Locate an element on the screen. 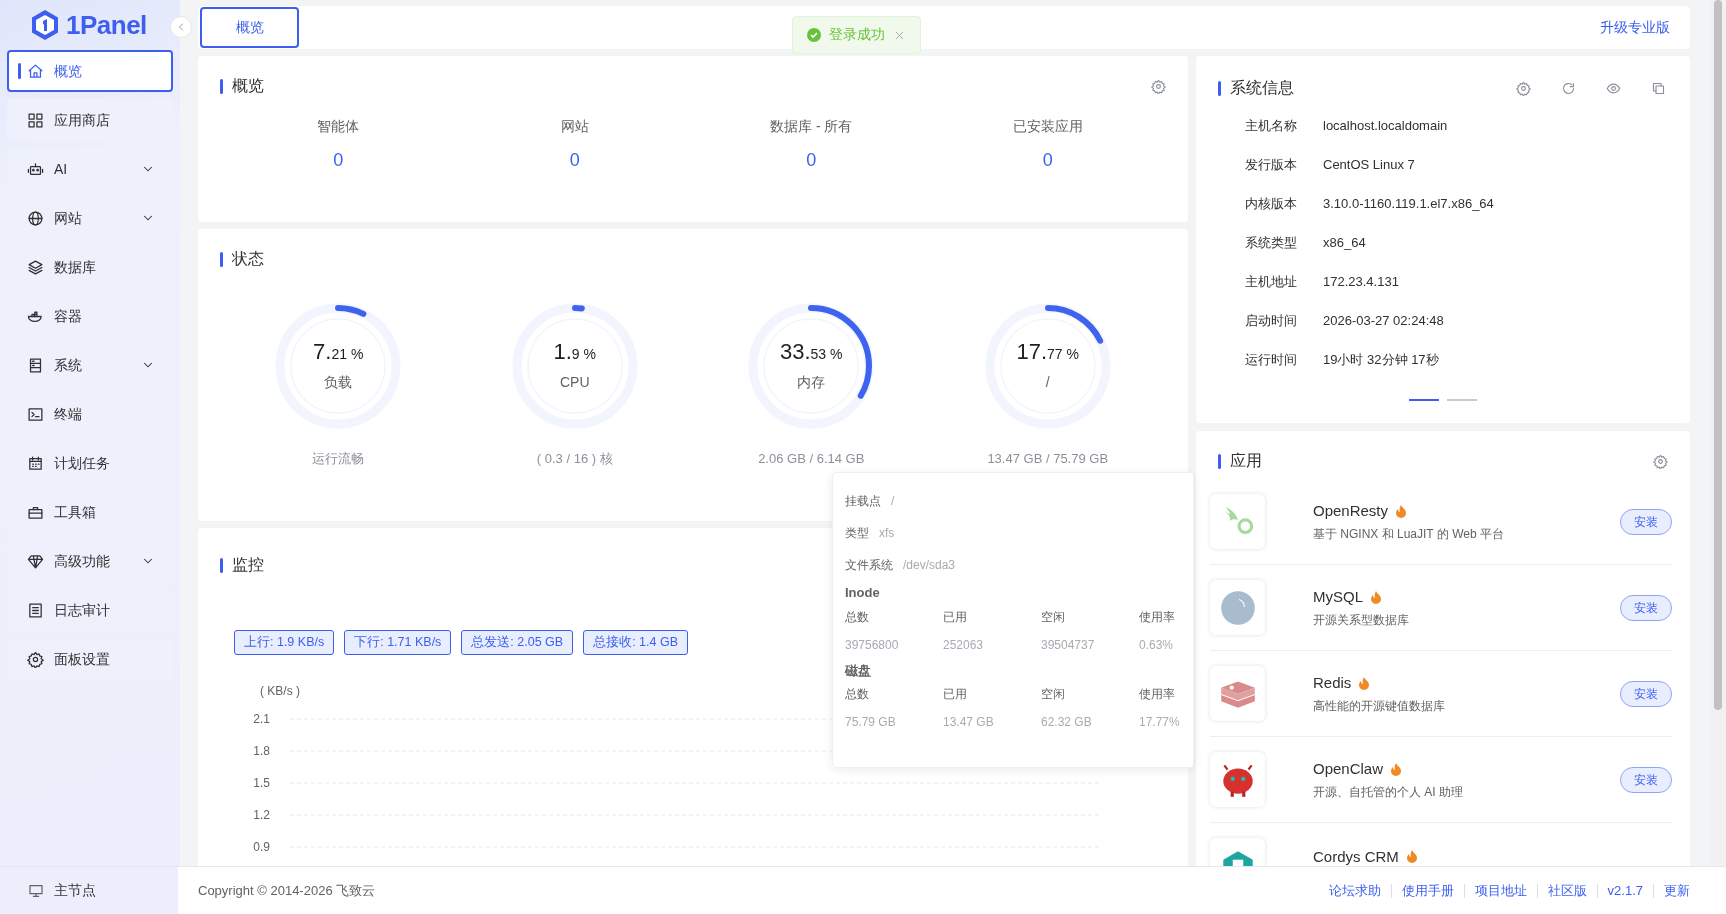 The width and height of the screenshot is (1726, 914). globe-icon is located at coordinates (35, 218).